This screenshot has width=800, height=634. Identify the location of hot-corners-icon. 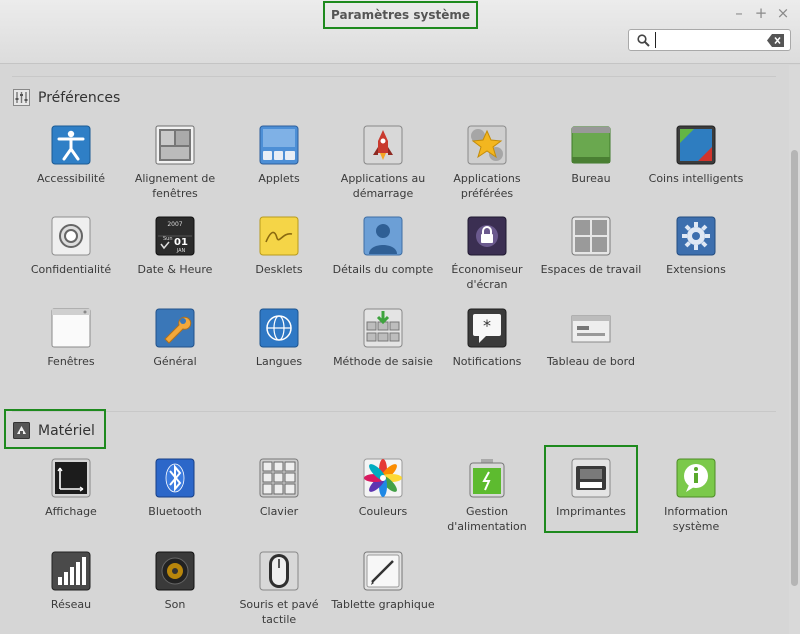
(696, 145).